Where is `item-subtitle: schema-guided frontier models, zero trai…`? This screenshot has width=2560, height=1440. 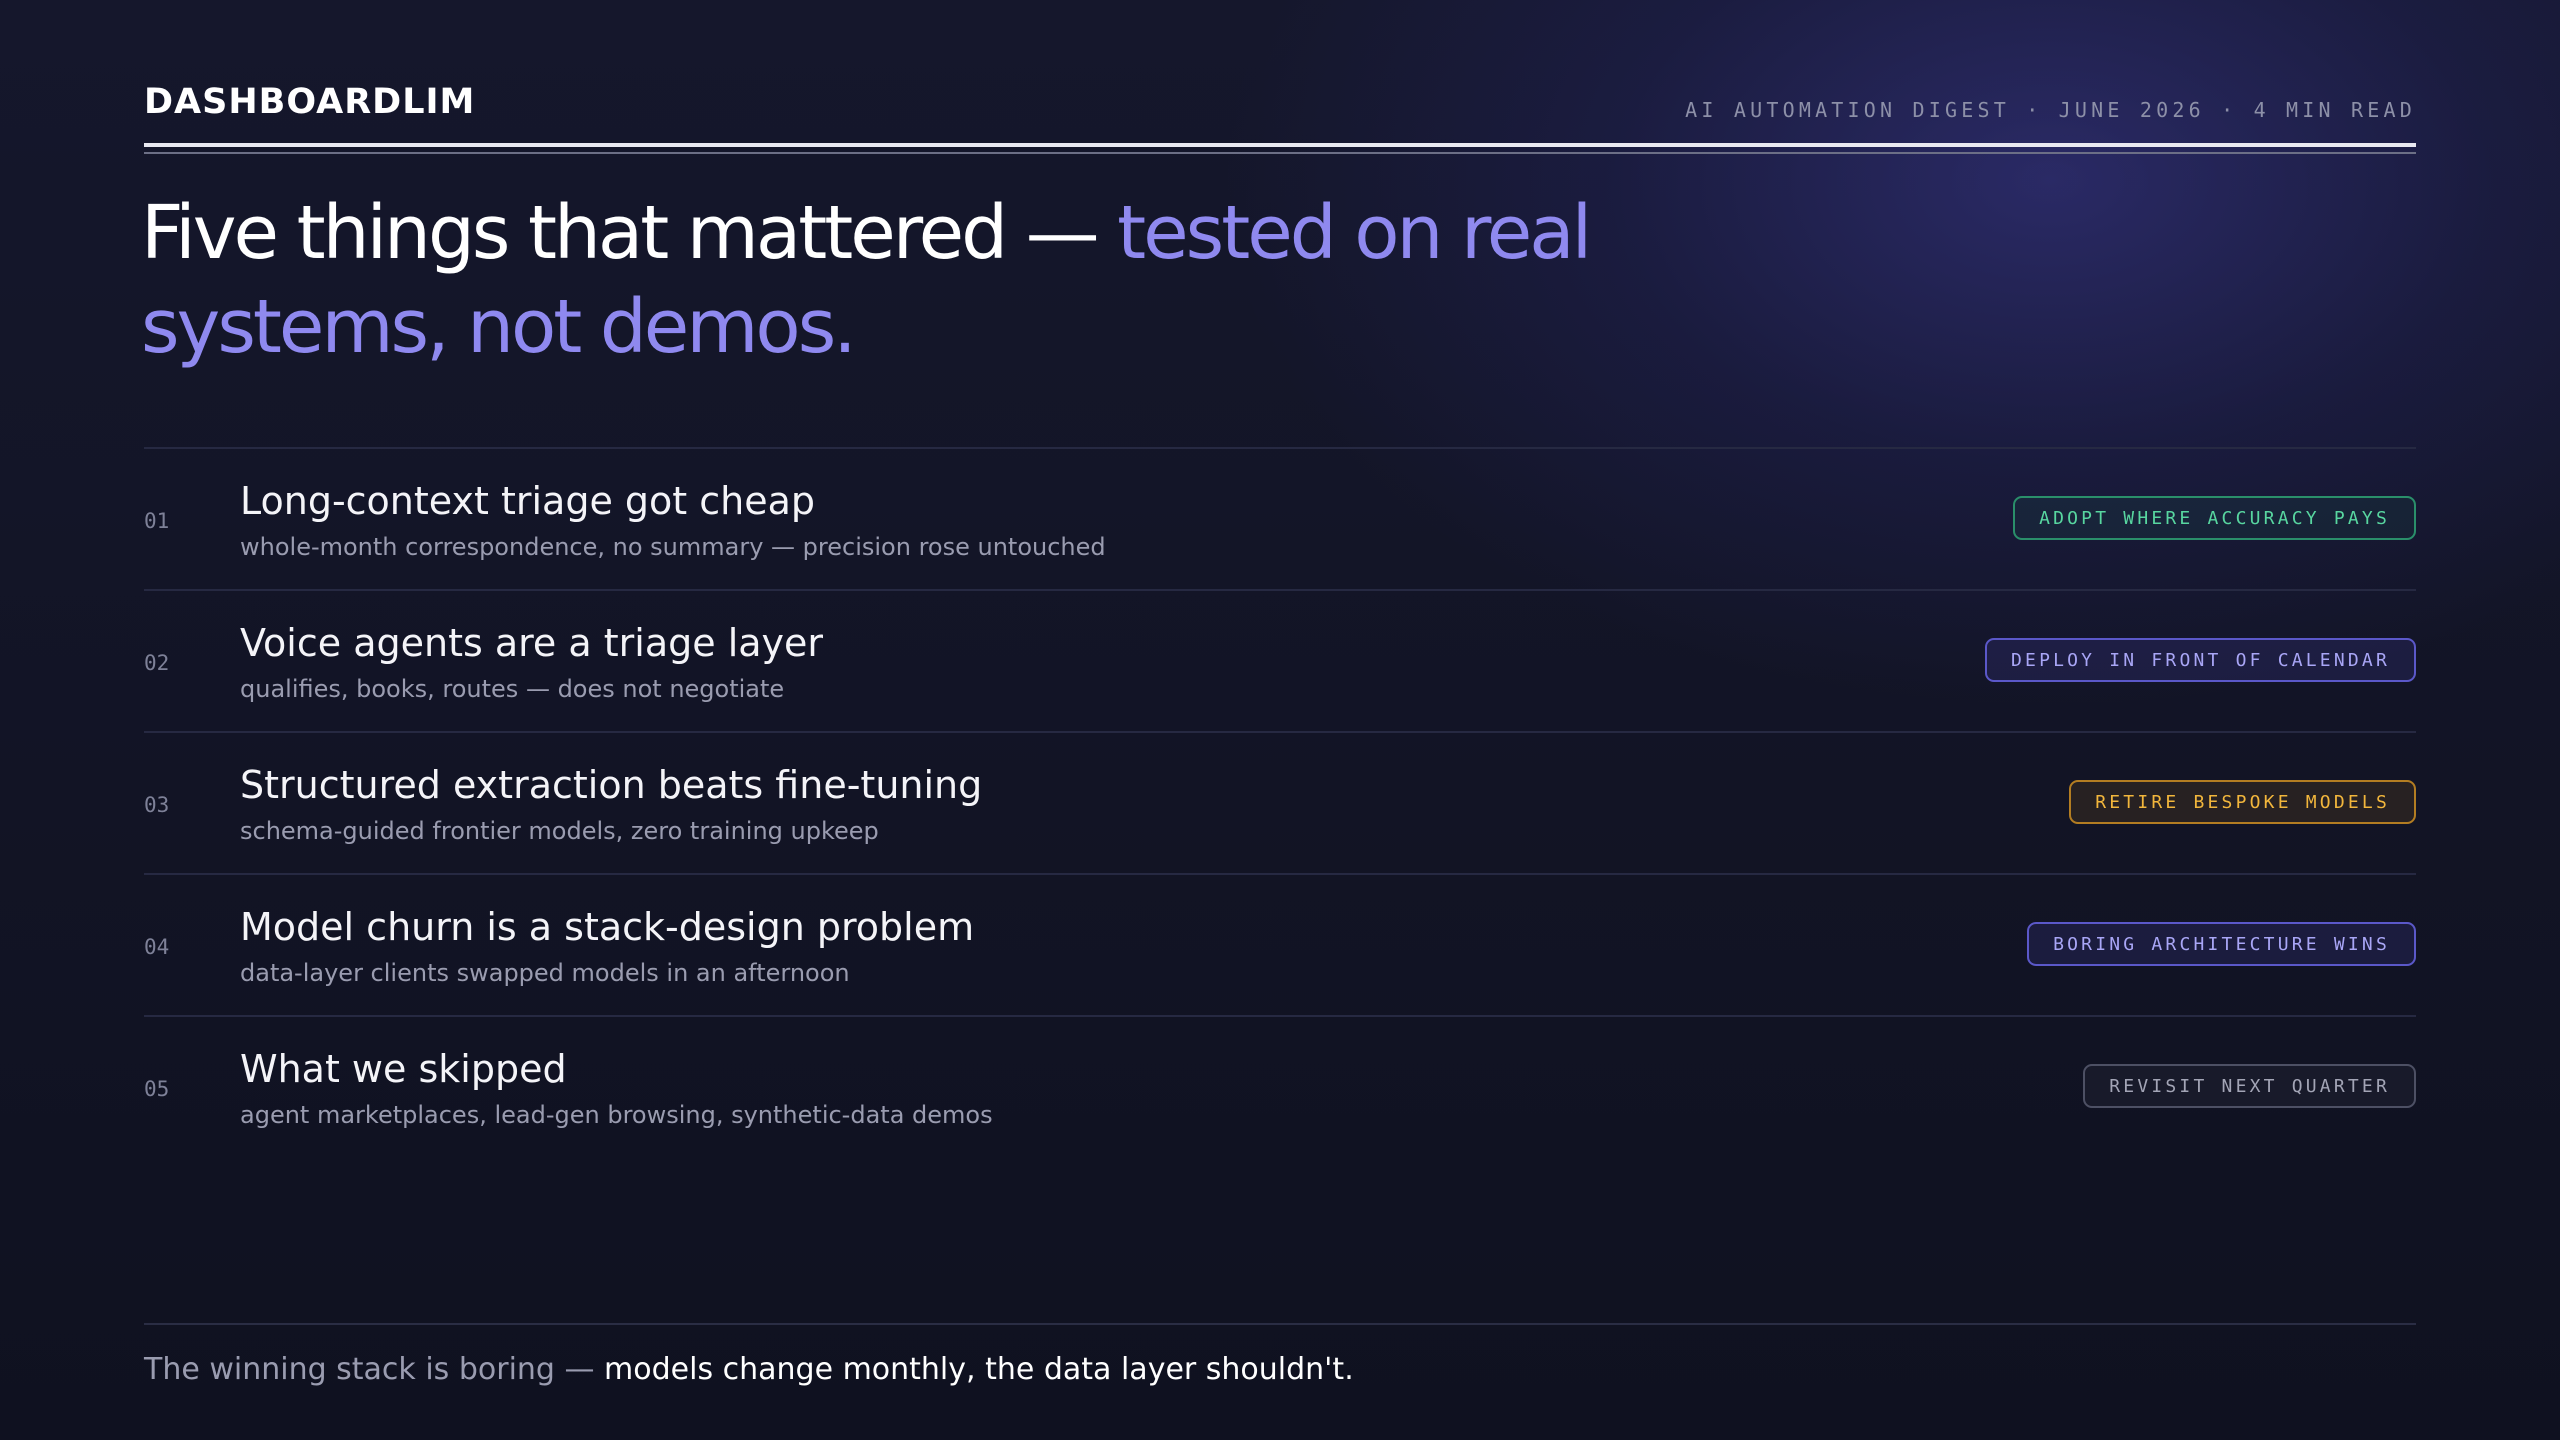
item-subtitle: schema-guided frontier models, zero trai… is located at coordinates (559, 831).